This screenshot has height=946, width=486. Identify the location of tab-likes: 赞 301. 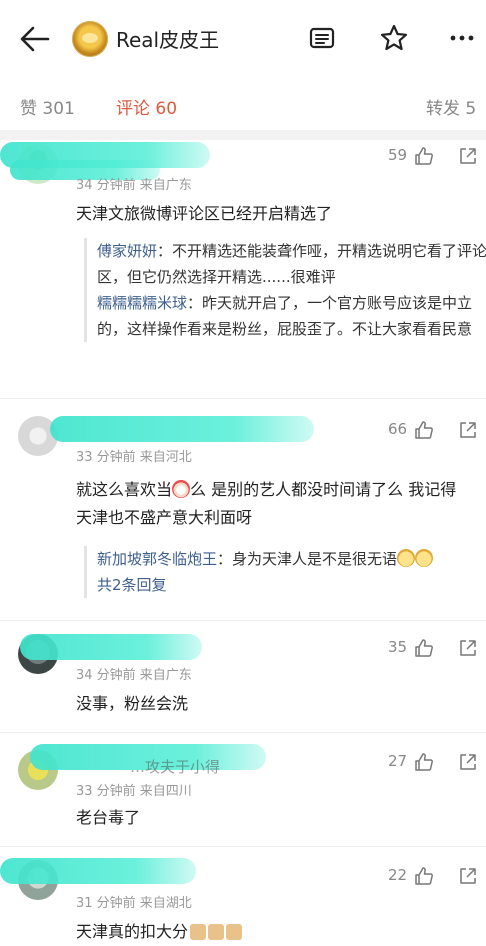
(47, 106).